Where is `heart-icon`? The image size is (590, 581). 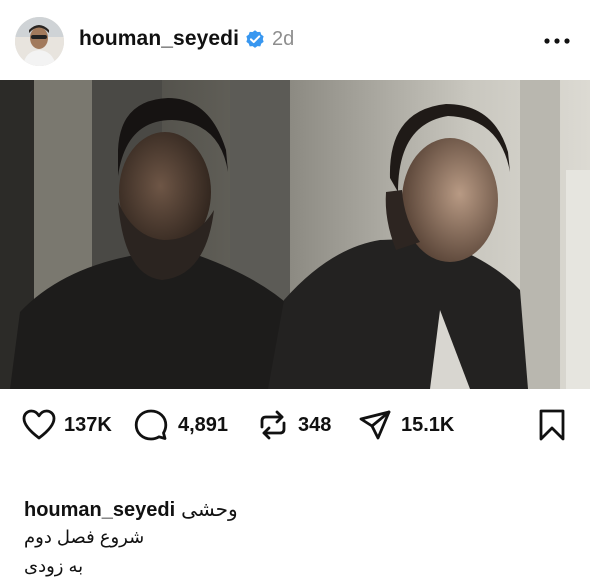 heart-icon is located at coordinates (39, 425).